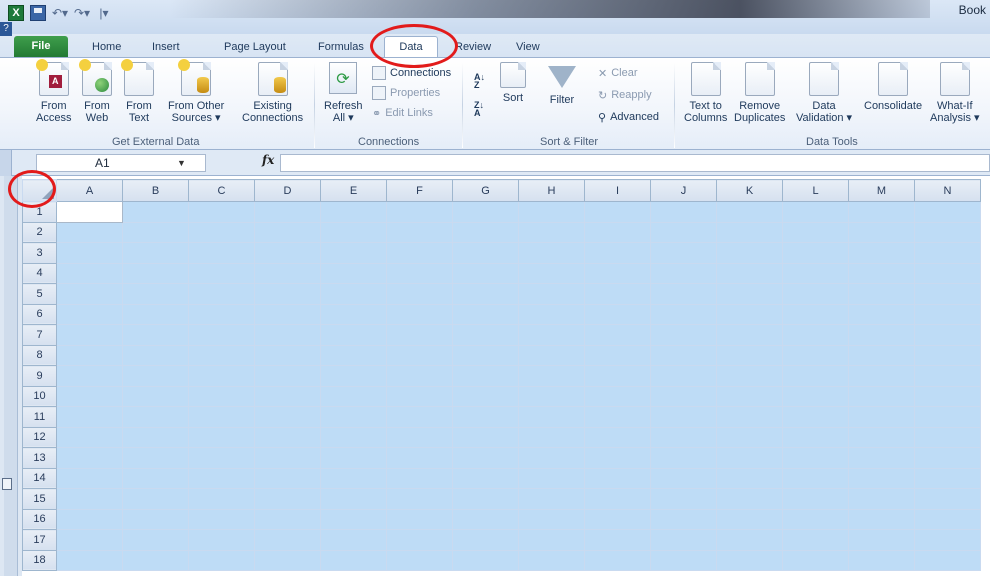  Describe the element at coordinates (60, 13) in the screenshot. I see `undo-icon: ↶▾` at that location.